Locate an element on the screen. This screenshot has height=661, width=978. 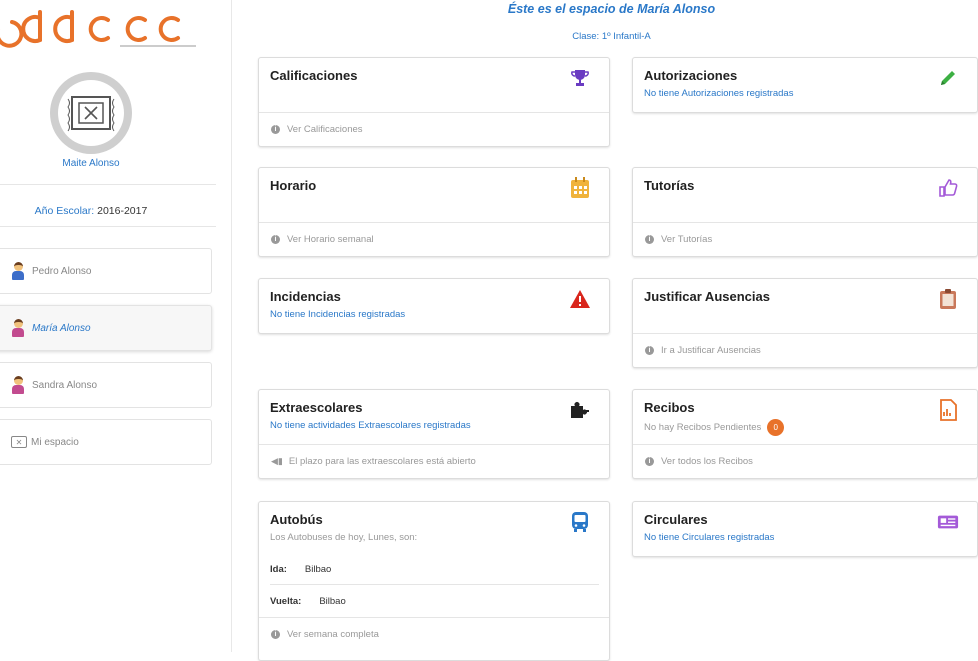
card-title: Horario is located at coordinates (293, 185).